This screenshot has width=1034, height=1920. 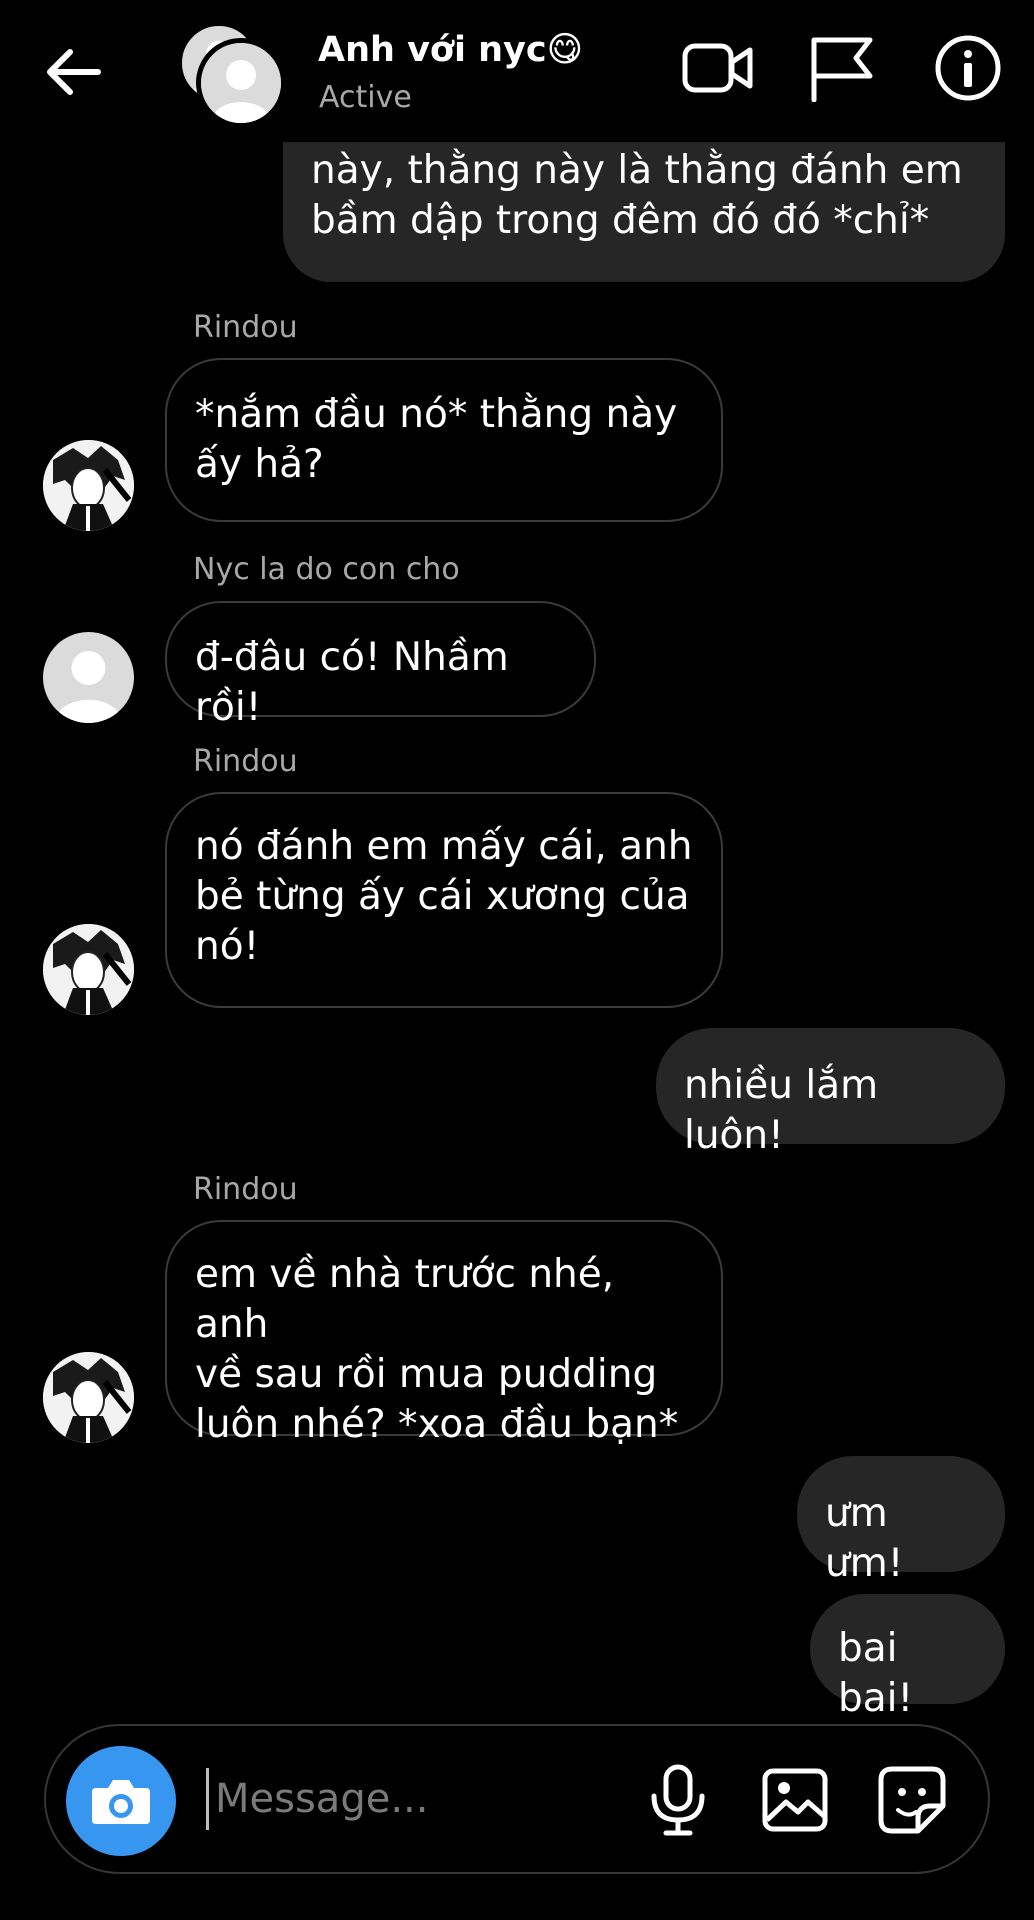 What do you see at coordinates (517, 71) in the screenshot?
I see `chat-header: Anh với nyc😋 Active` at bounding box center [517, 71].